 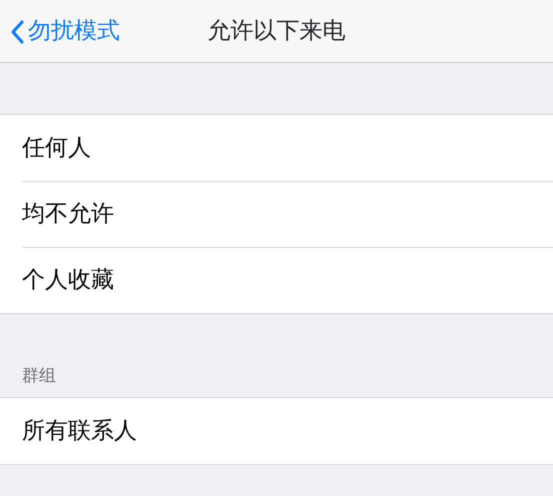 What do you see at coordinates (79, 431) in the screenshot?
I see `list-item: 所有联系人` at bounding box center [79, 431].